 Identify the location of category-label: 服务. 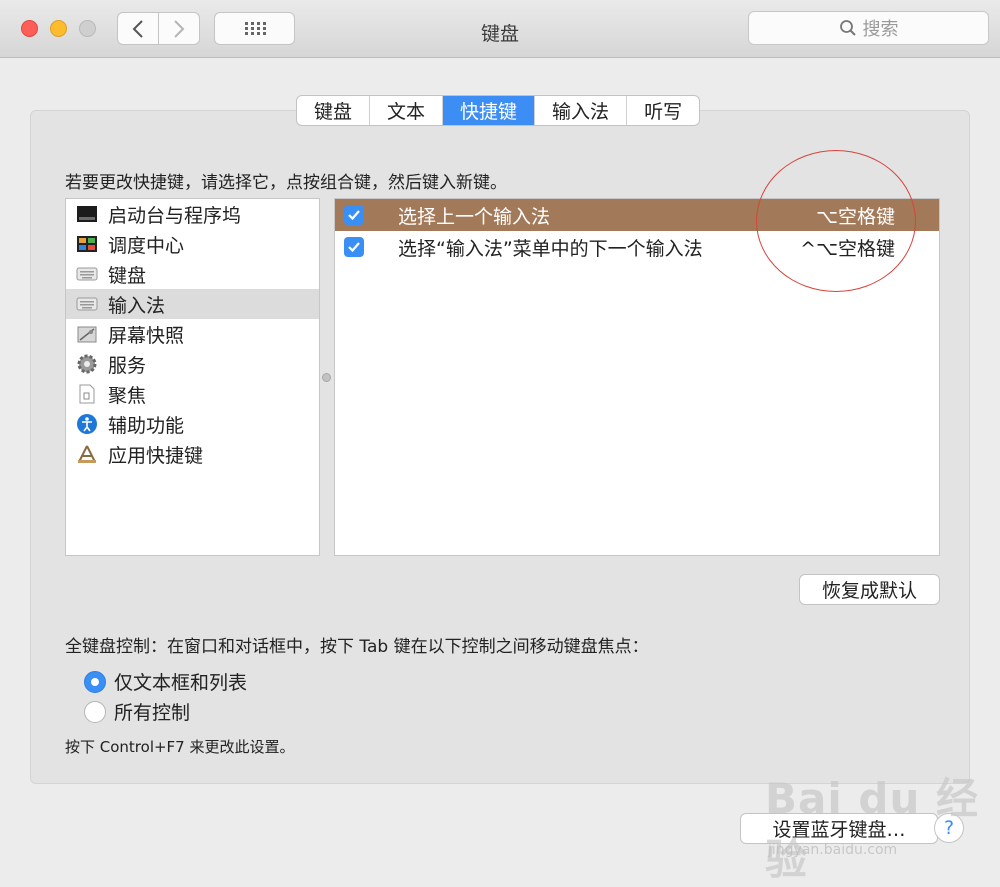
(127, 365).